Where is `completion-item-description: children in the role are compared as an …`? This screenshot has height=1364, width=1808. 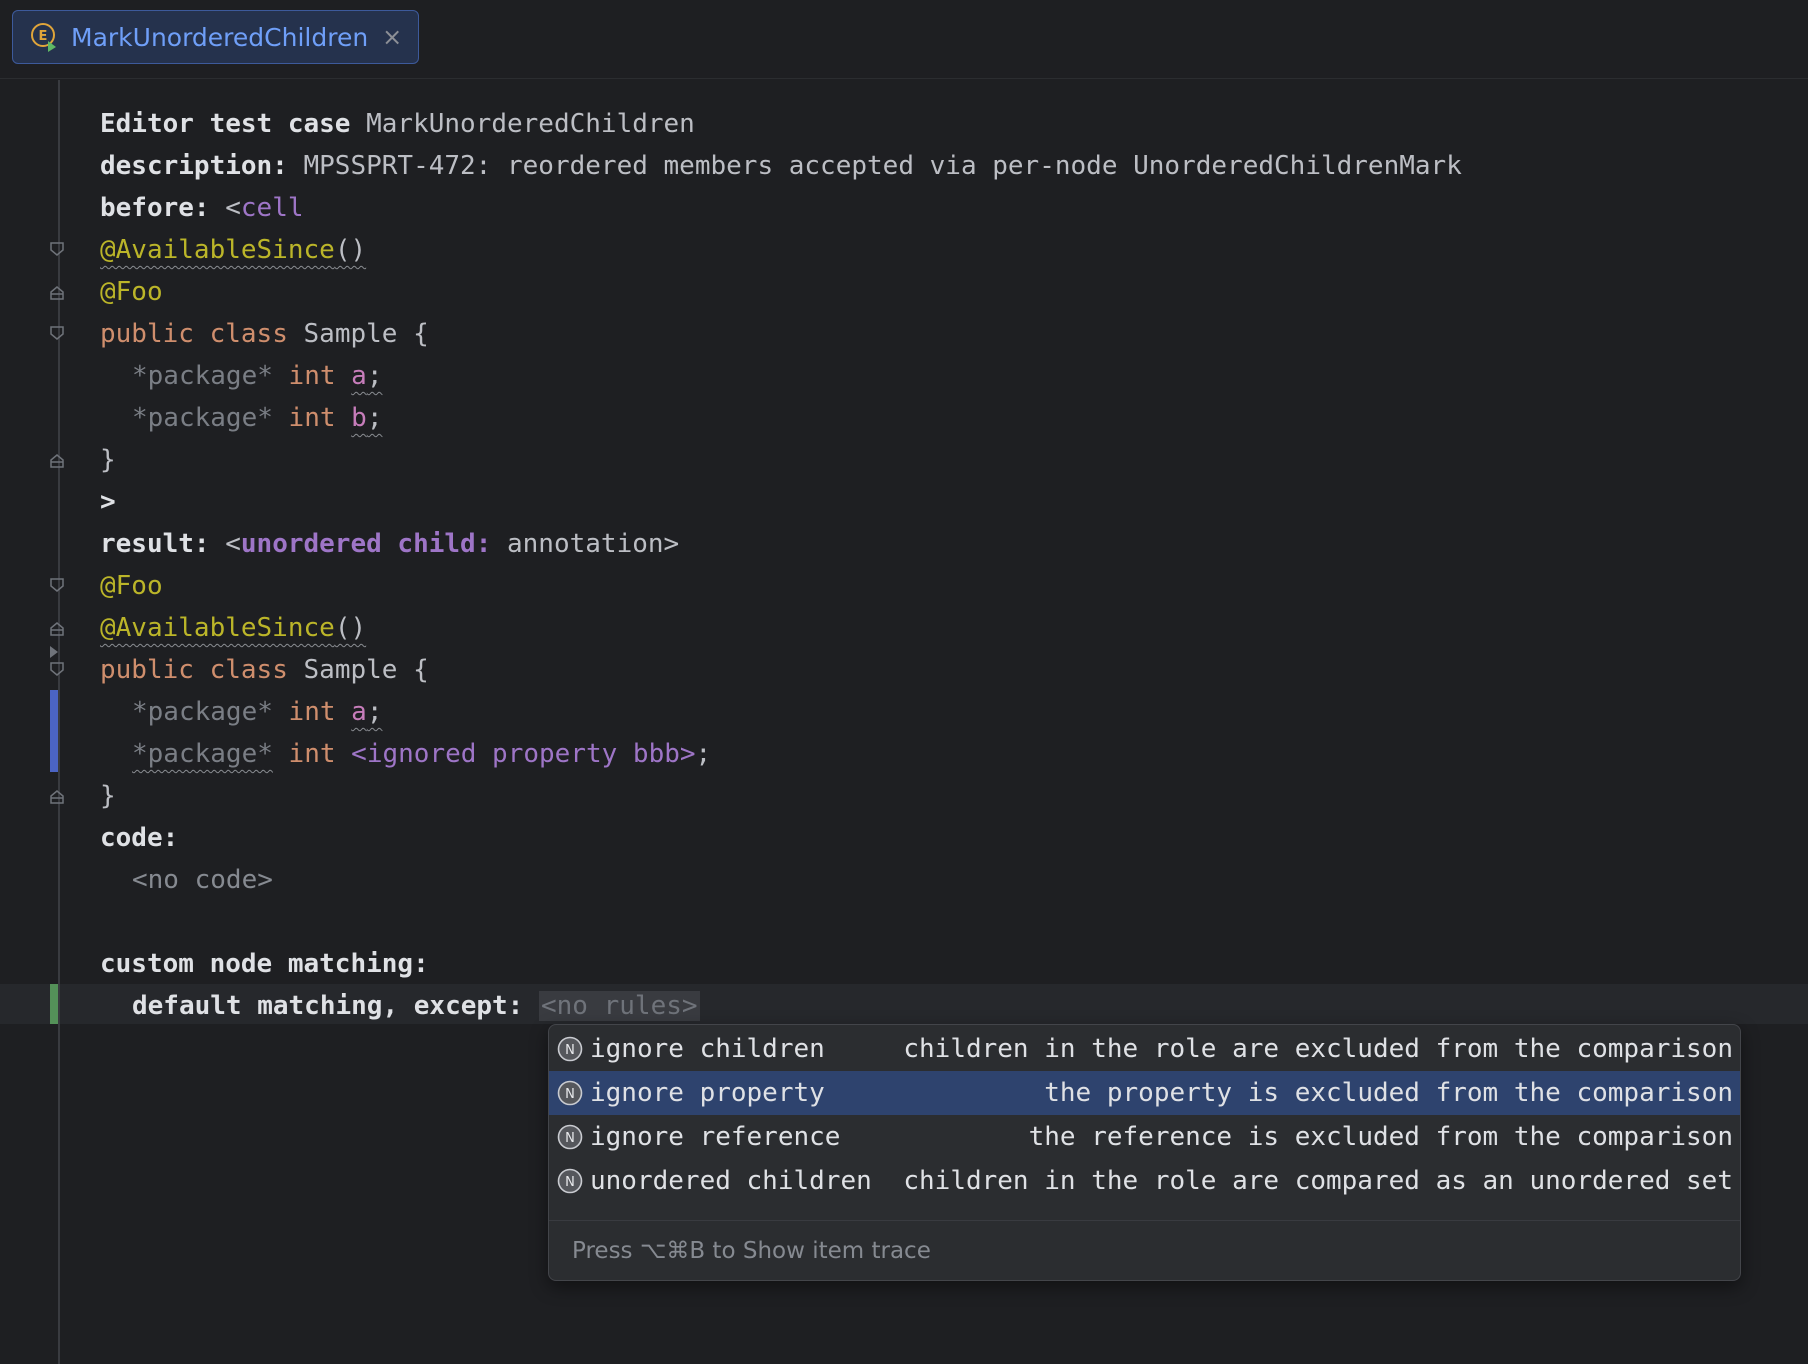
completion-item-description: children in the role are compared as an … is located at coordinates (1318, 1181).